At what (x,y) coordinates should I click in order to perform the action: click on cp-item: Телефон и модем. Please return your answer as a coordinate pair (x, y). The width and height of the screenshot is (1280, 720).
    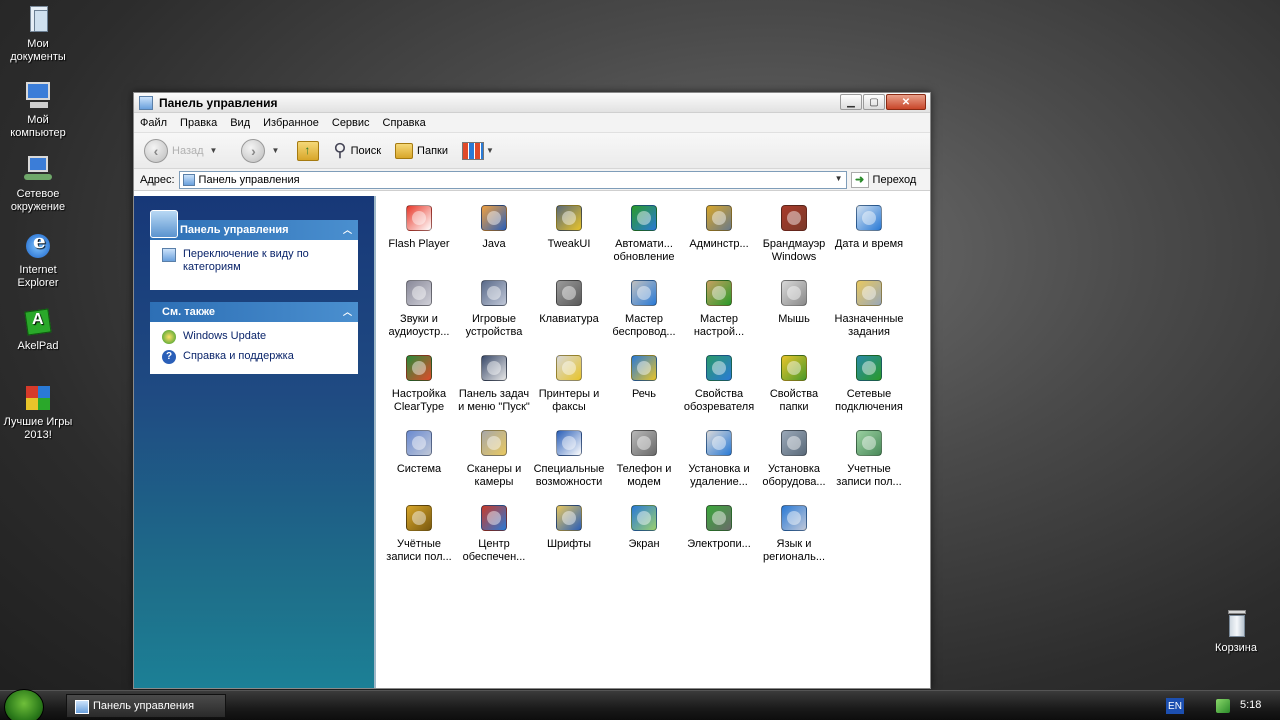
    Looking at the image, I should click on (644, 458).